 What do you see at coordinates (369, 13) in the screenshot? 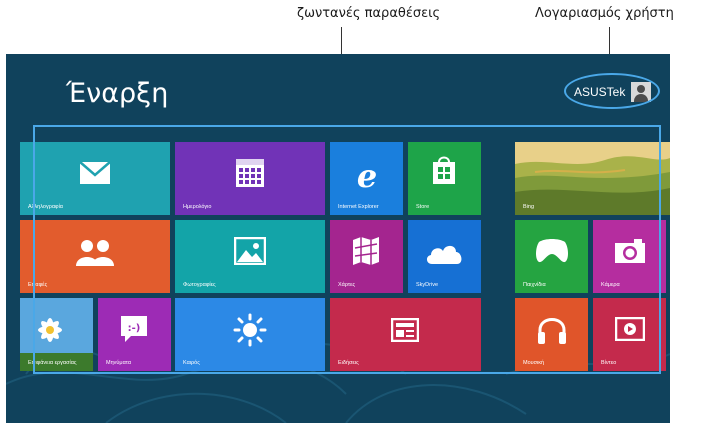
I see `live-tiles-callout: ζωντανές παραθέσεις` at bounding box center [369, 13].